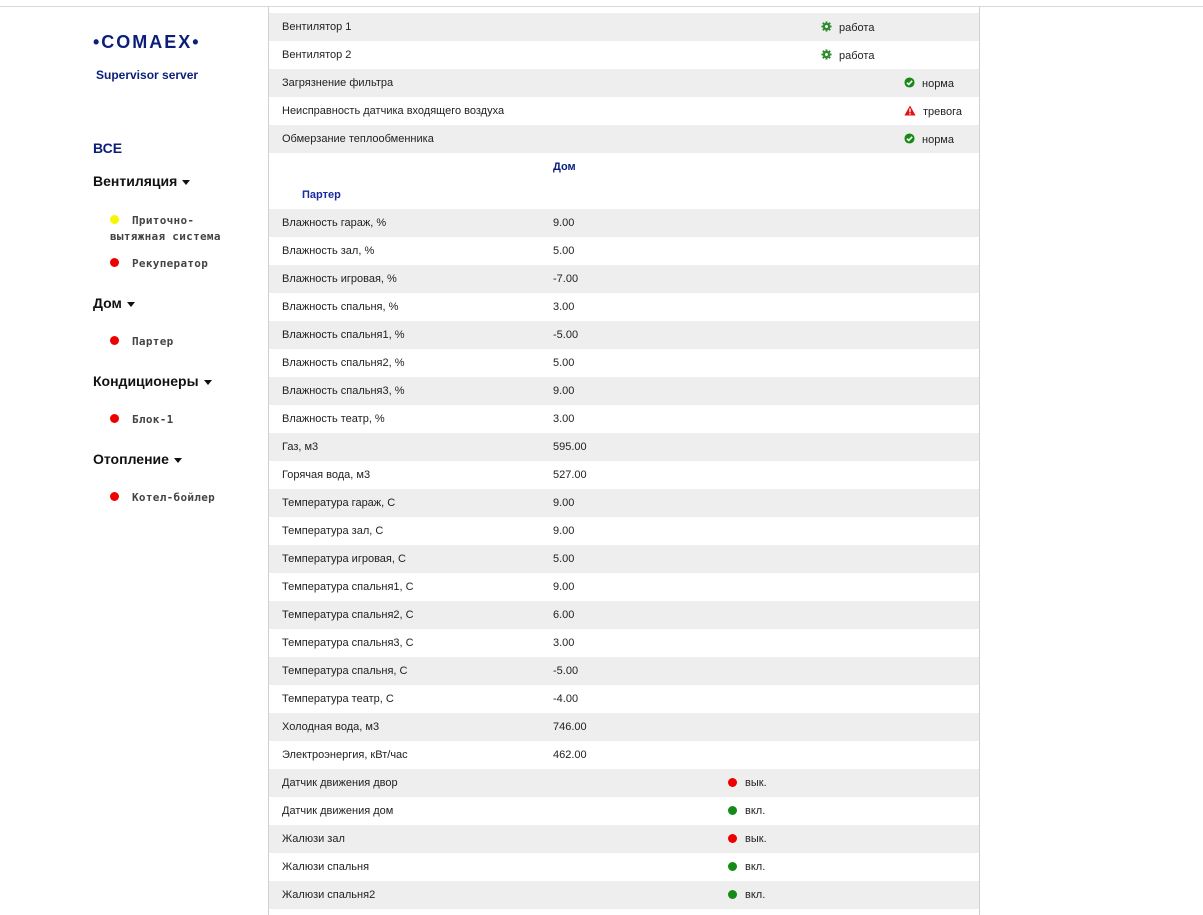 This screenshot has width=1203, height=915. I want to click on switch-row: Датчик движения двор вык., so click(624, 783).